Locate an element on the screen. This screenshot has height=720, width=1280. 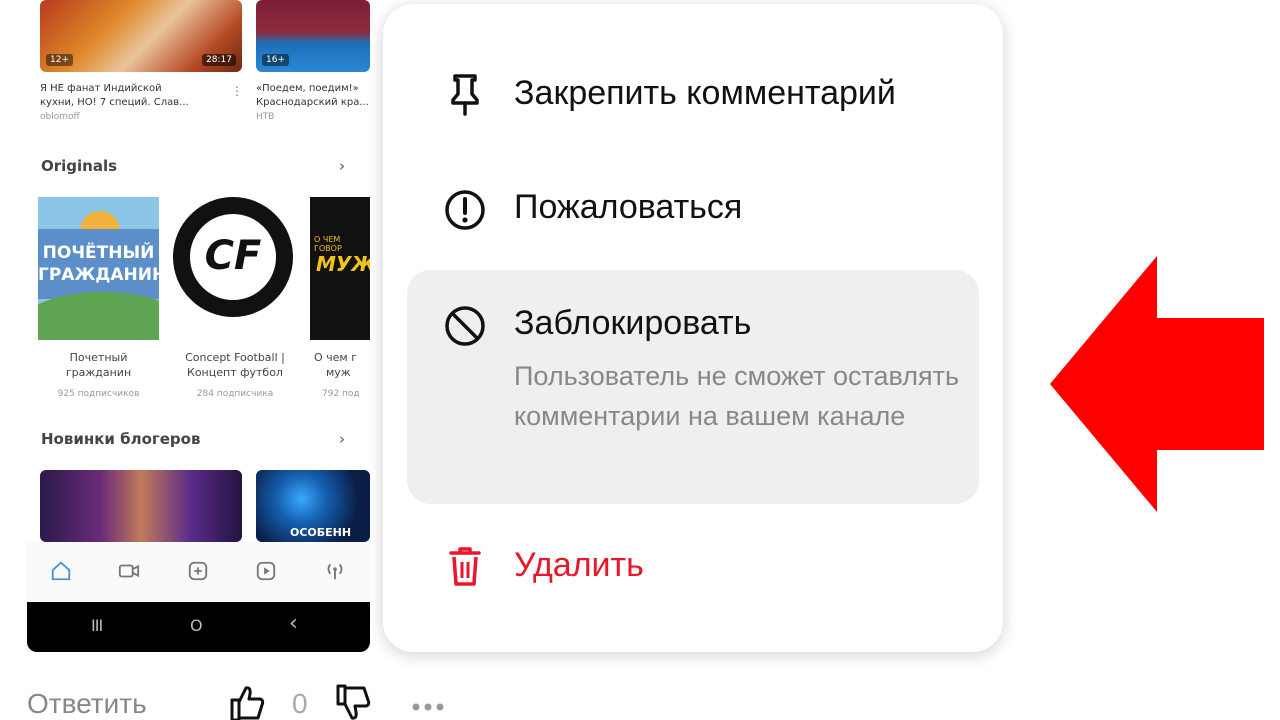
duration-badge: 28:17 is located at coordinates (219, 60).